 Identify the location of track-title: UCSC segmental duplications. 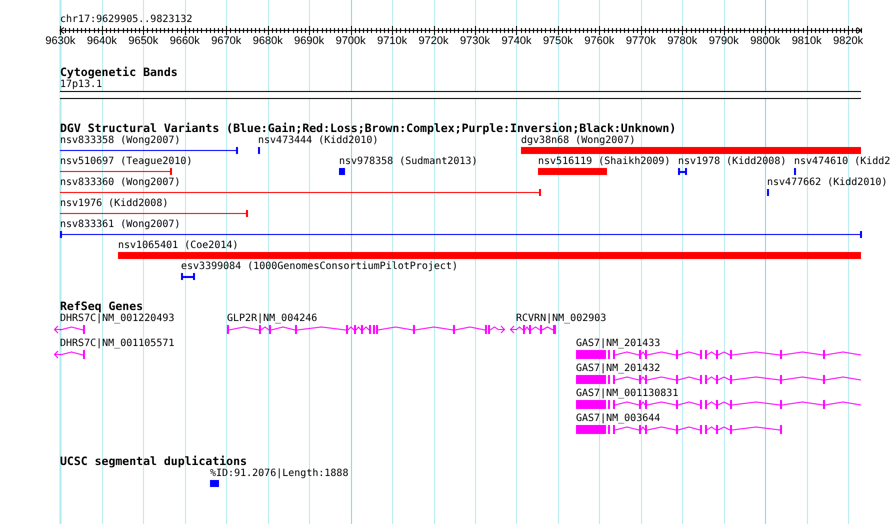
(153, 461).